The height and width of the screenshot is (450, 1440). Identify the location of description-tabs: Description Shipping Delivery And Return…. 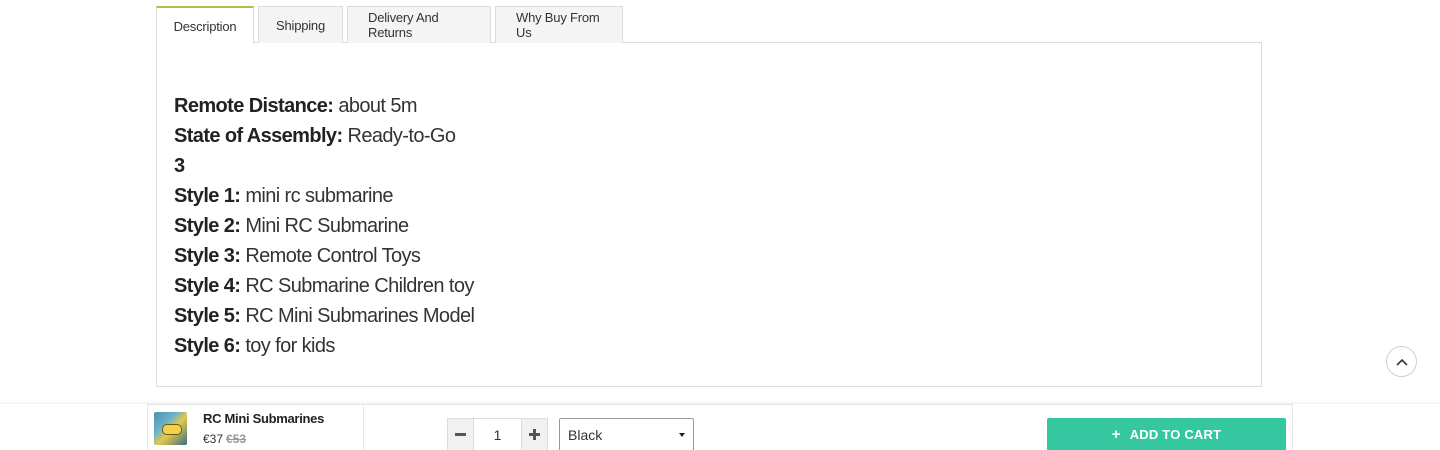
(391, 25).